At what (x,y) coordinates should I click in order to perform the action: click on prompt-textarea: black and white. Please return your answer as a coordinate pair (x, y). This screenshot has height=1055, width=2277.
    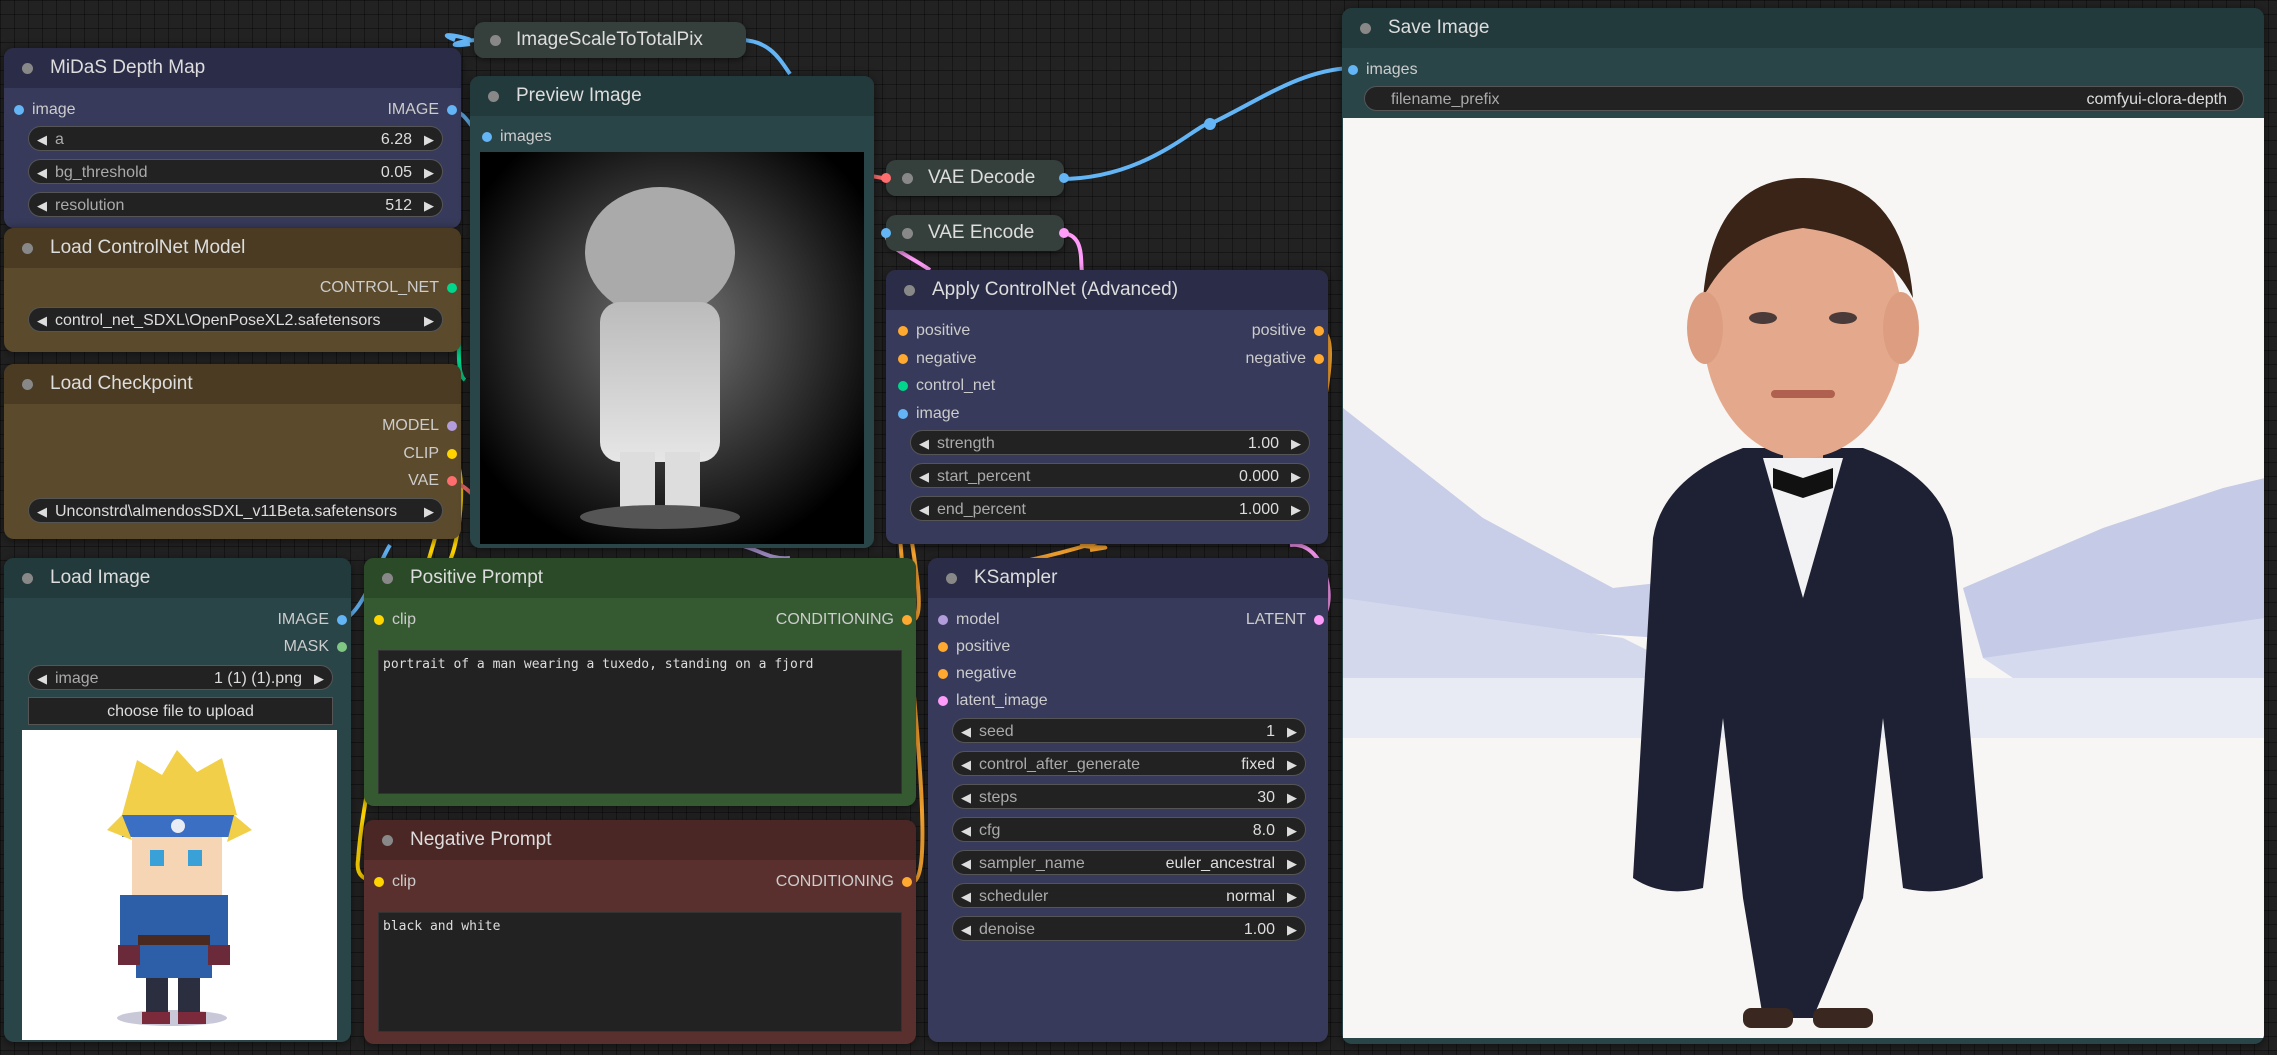
    Looking at the image, I should click on (640, 972).